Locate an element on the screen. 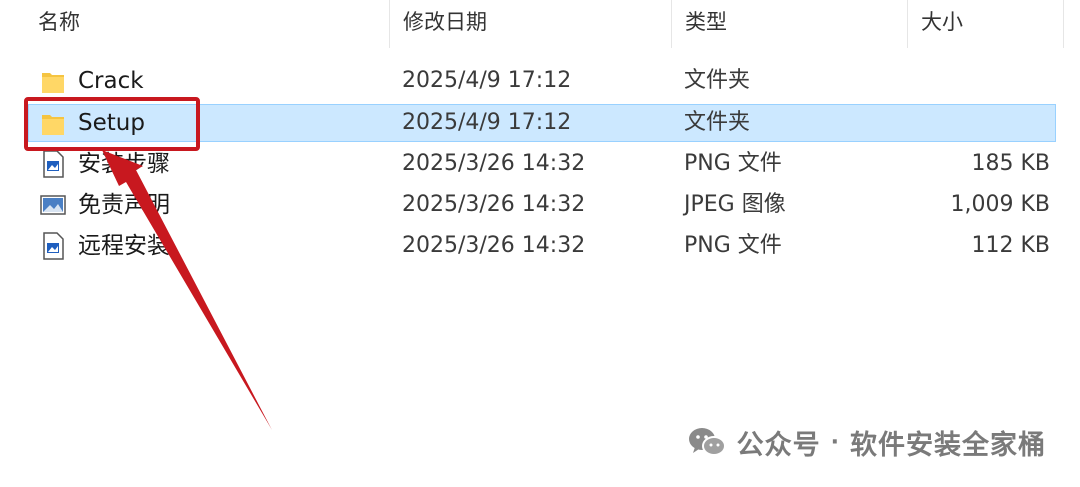 The width and height of the screenshot is (1080, 487). file-name: 免责声明 is located at coordinates (124, 205).